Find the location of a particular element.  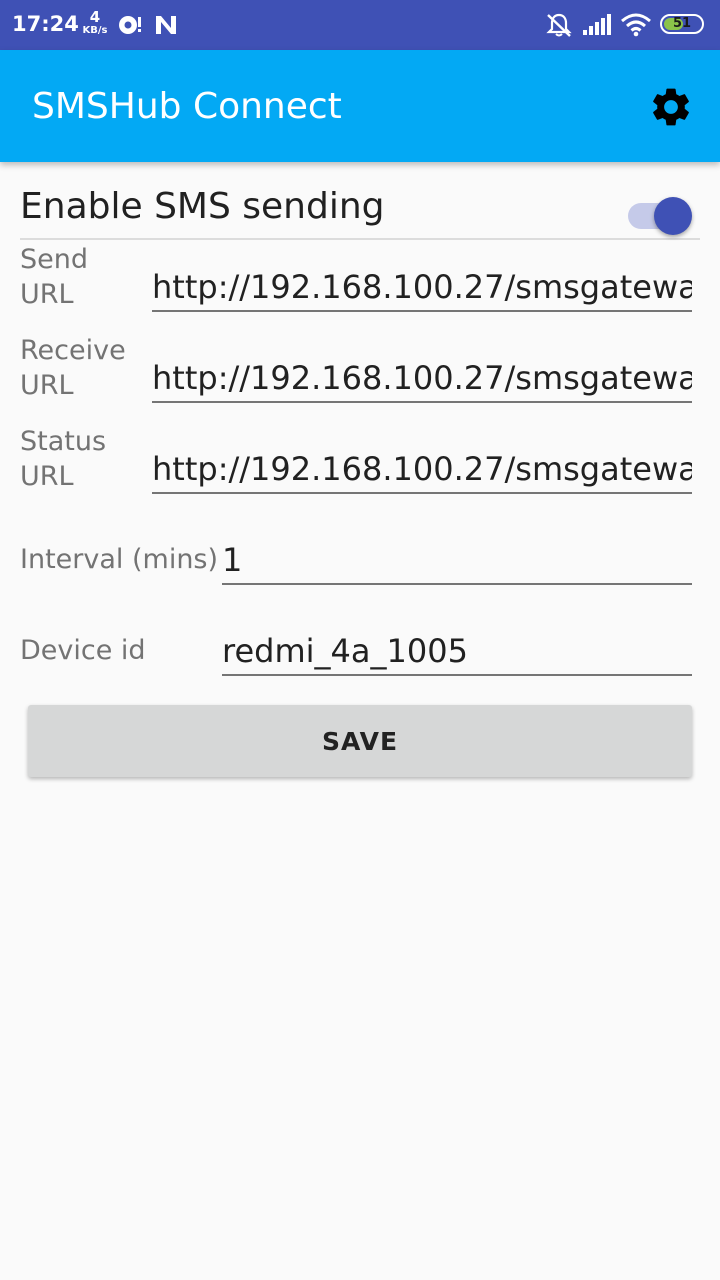

send-url-label: Send URL is located at coordinates (54, 277).